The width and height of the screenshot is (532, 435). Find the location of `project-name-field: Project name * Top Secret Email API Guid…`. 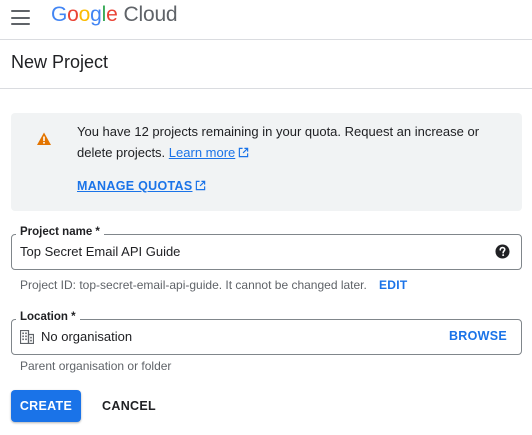

project-name-field: Project name * Top Secret Email API Guid… is located at coordinates (266, 248).